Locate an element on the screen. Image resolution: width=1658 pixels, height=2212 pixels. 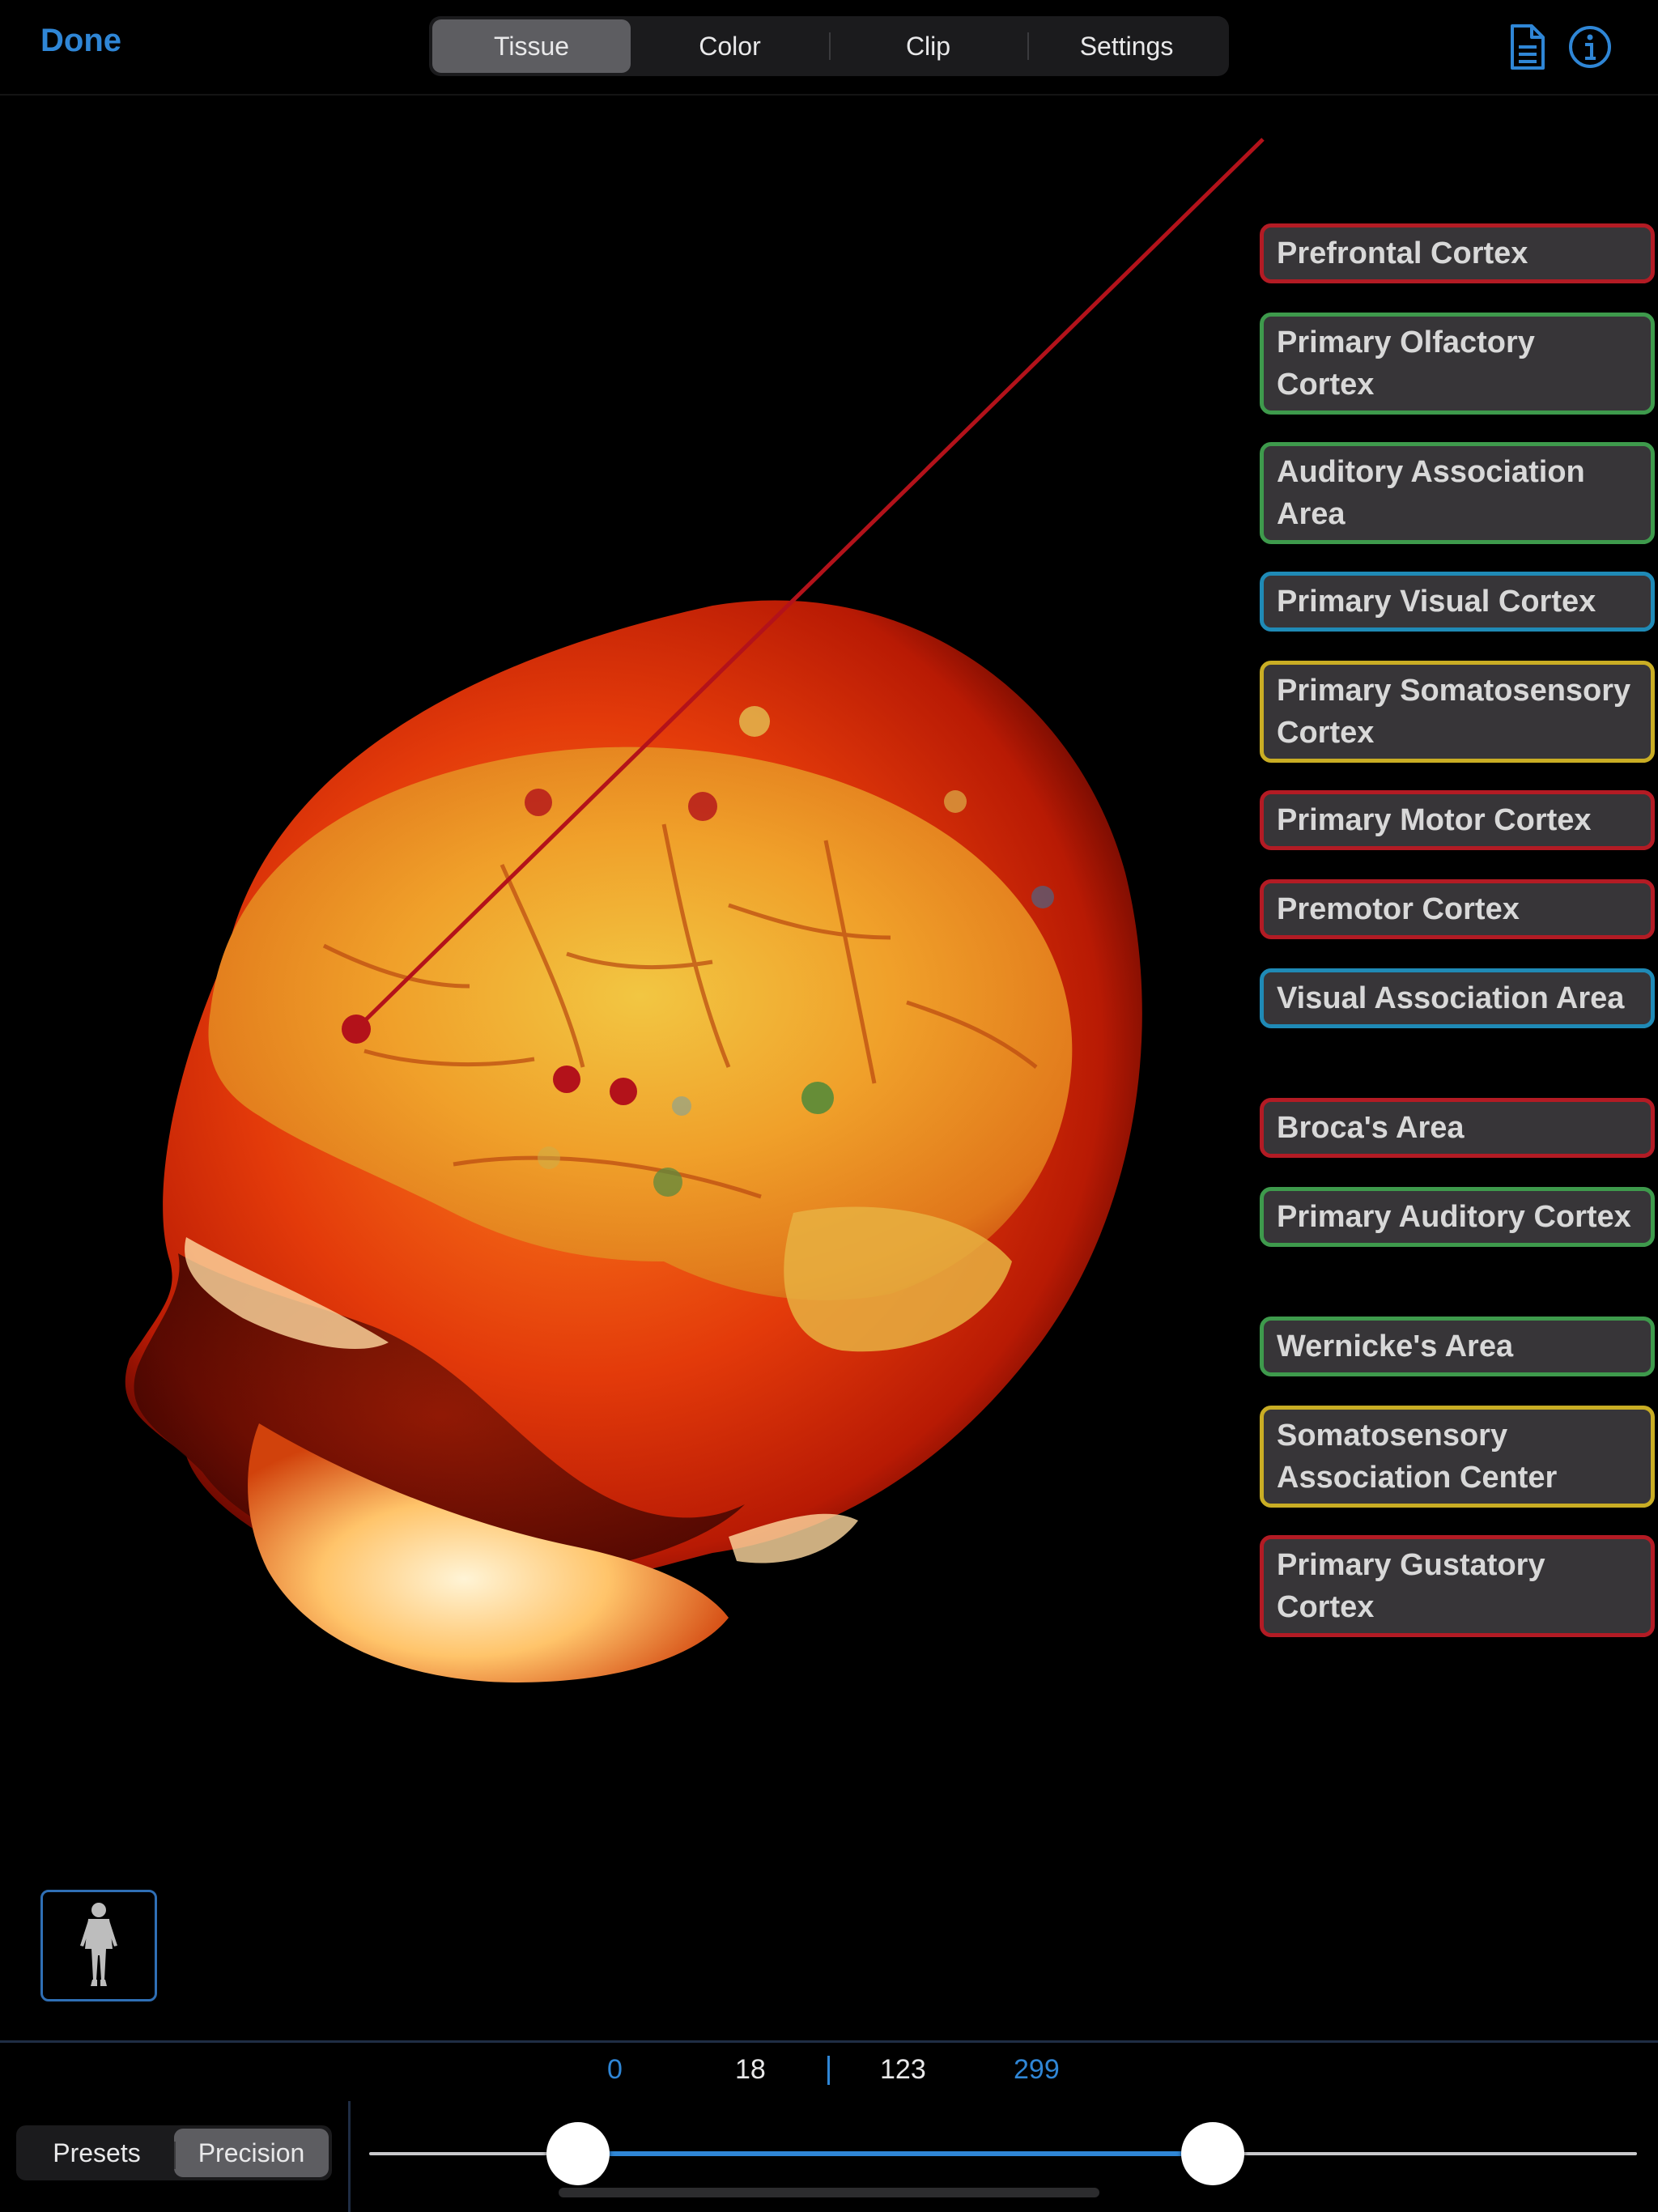
tab-presets: Presets is located at coordinates (96, 2153).